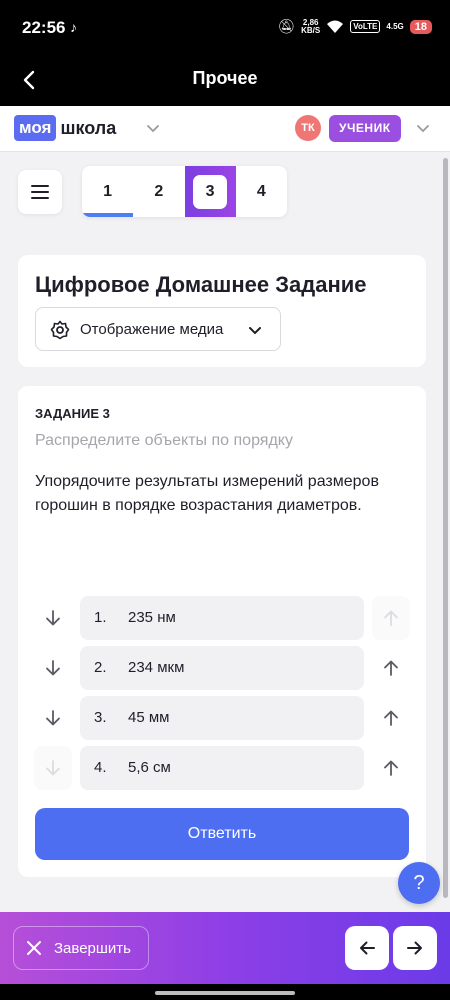 The width and height of the screenshot is (450, 1000). Describe the element at coordinates (225, 78) in the screenshot. I see `page-title: Прочее` at that location.